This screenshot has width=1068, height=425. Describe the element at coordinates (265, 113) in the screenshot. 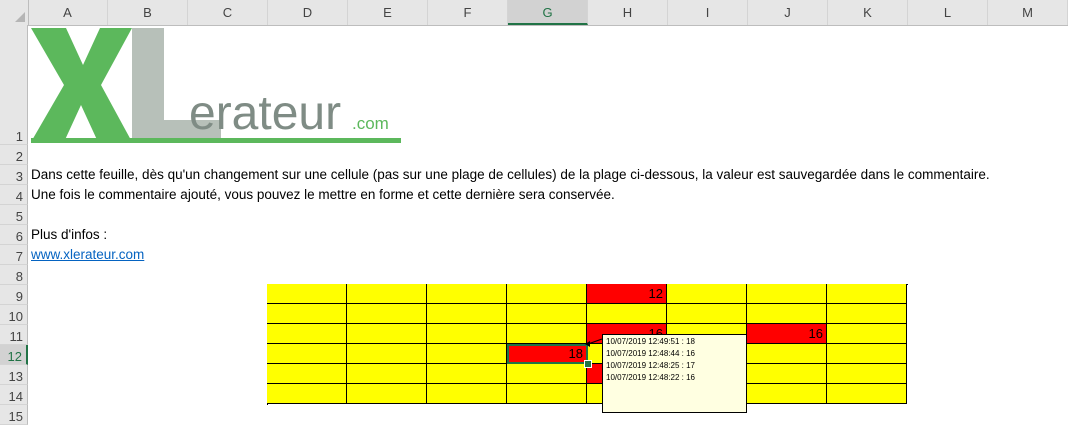

I see `svg-text: erateur` at that location.